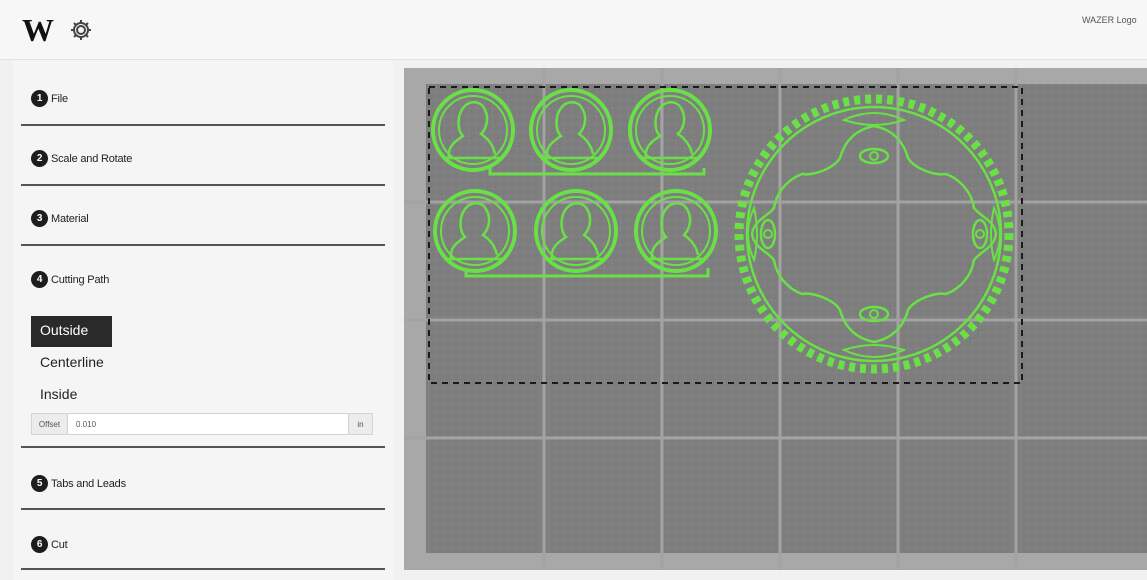  I want to click on offset-input, so click(208, 424).